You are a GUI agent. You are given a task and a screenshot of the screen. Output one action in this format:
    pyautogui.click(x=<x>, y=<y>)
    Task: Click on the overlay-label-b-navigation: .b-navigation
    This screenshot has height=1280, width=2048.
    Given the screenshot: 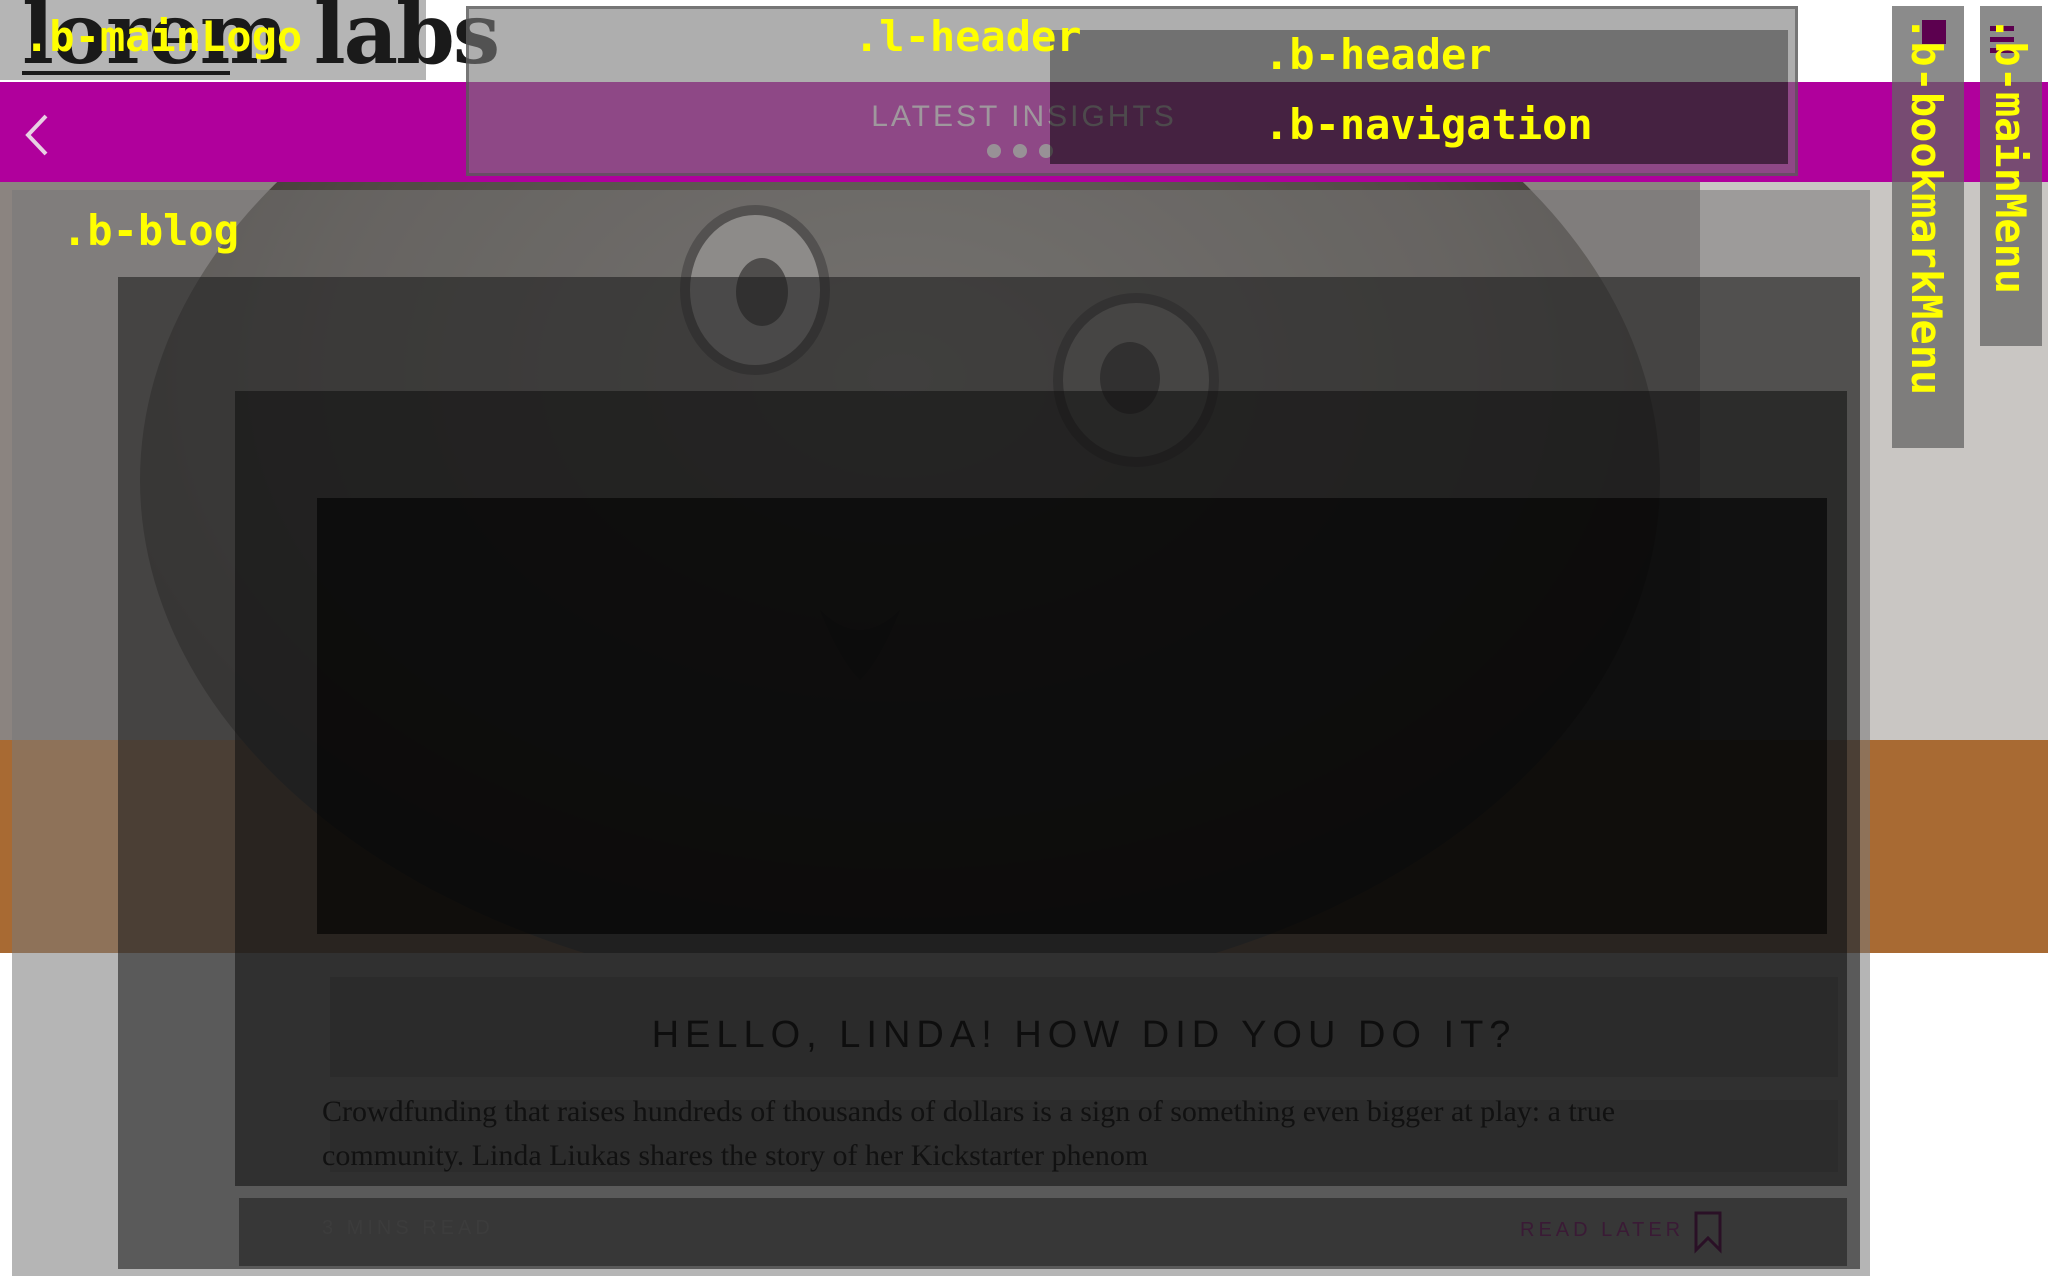 What is the action you would take?
    pyautogui.click(x=1428, y=124)
    